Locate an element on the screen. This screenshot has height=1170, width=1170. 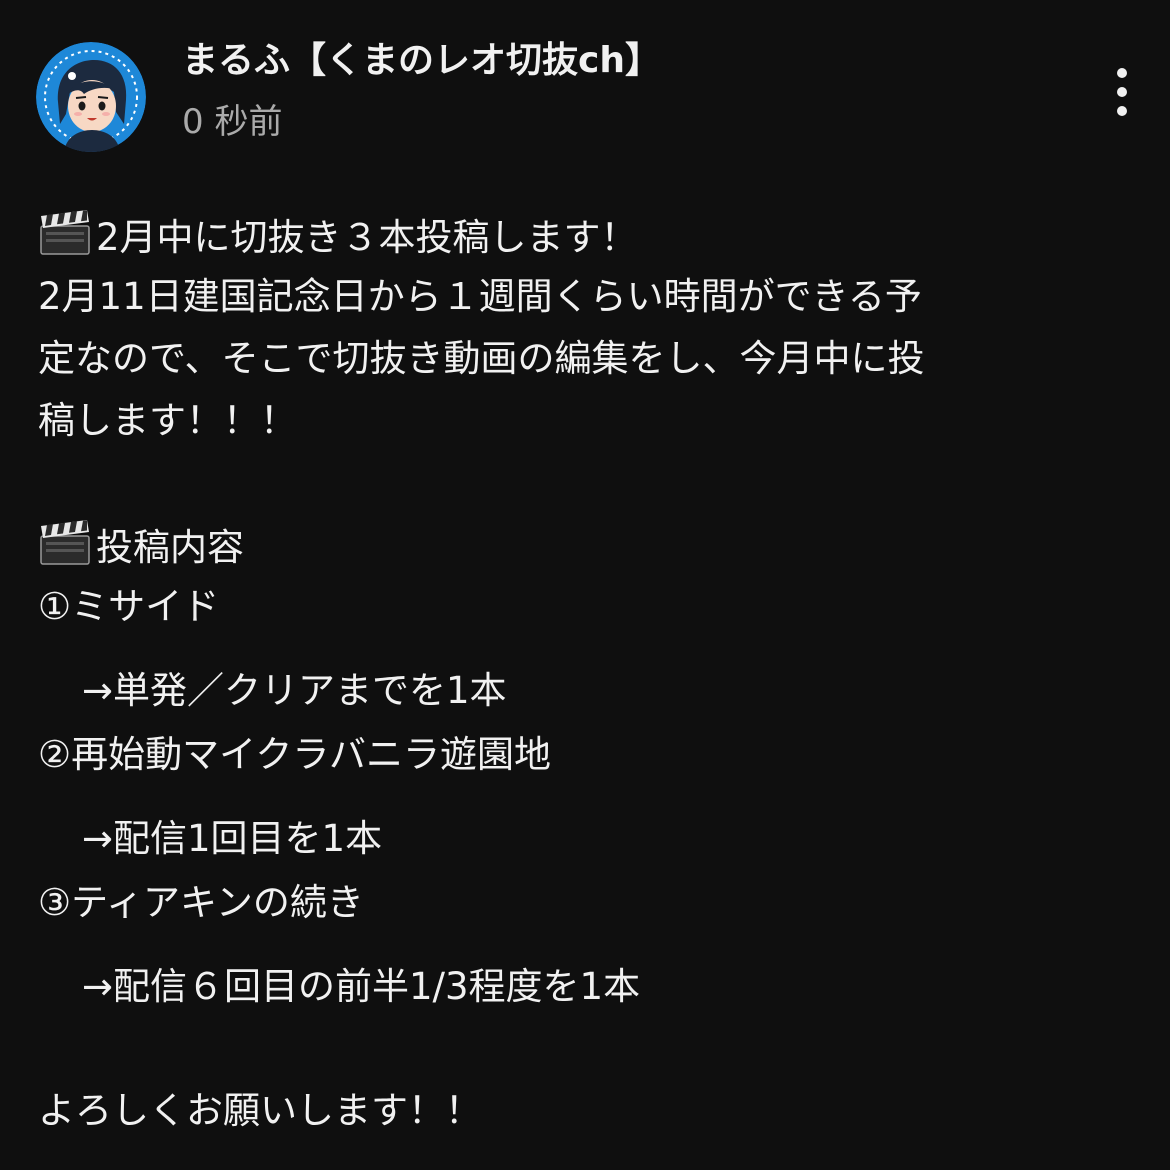
more-vertical-icon is located at coordinates (1122, 92).